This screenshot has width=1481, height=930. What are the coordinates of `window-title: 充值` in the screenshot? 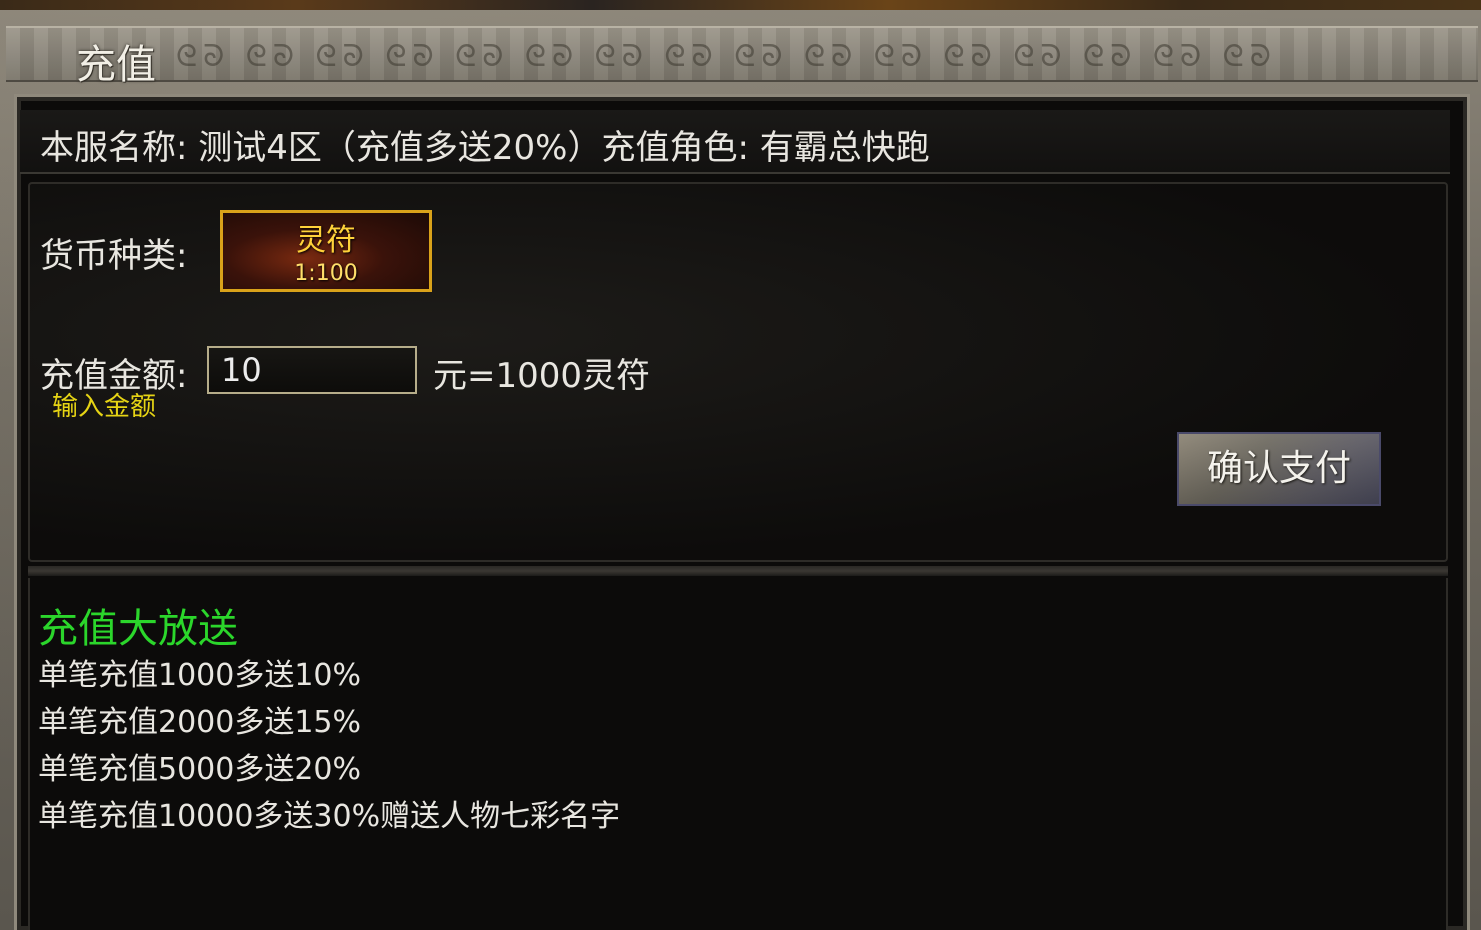 It's located at (116, 65).